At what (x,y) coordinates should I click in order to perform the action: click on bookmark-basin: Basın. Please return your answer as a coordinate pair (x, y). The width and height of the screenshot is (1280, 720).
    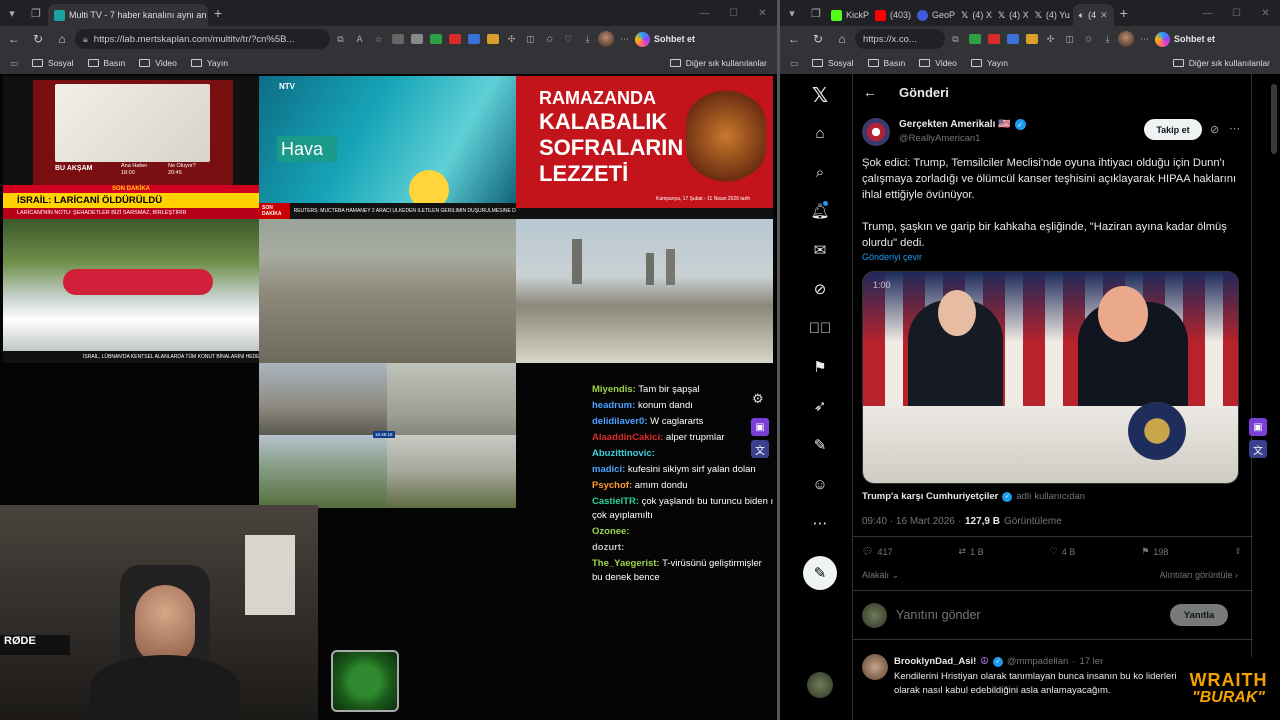
    Looking at the image, I should click on (886, 63).